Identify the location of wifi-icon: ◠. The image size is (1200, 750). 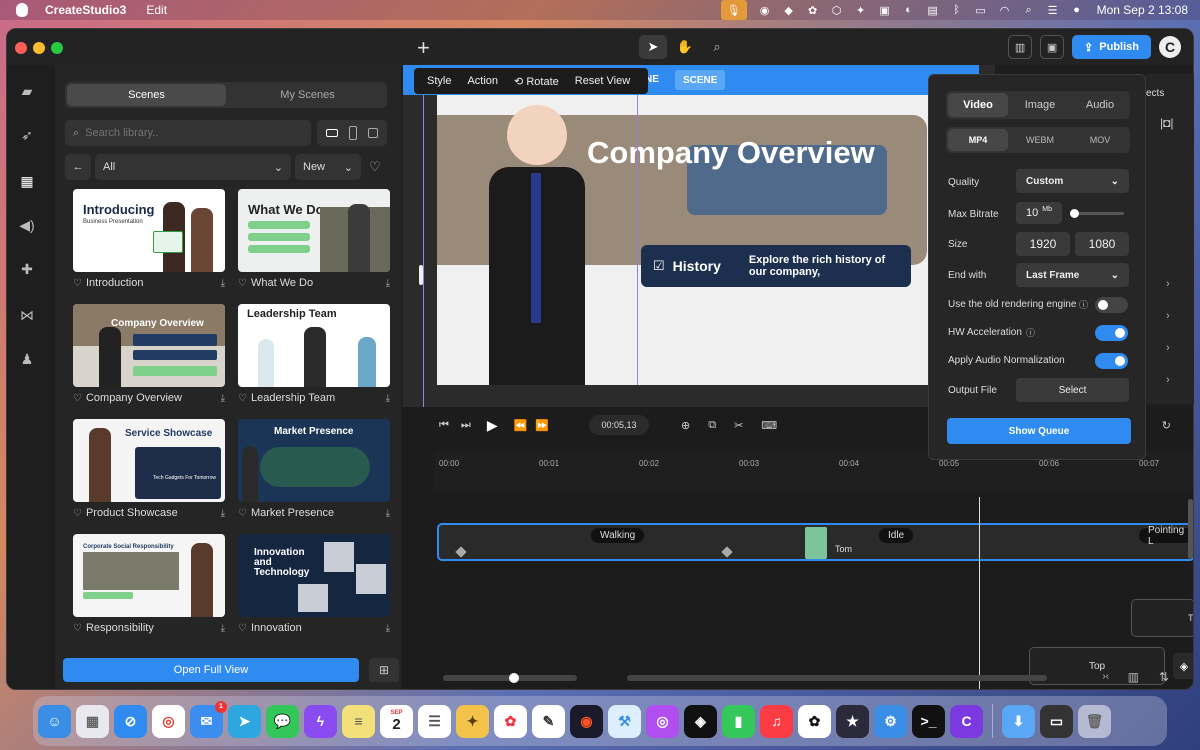
(1005, 10).